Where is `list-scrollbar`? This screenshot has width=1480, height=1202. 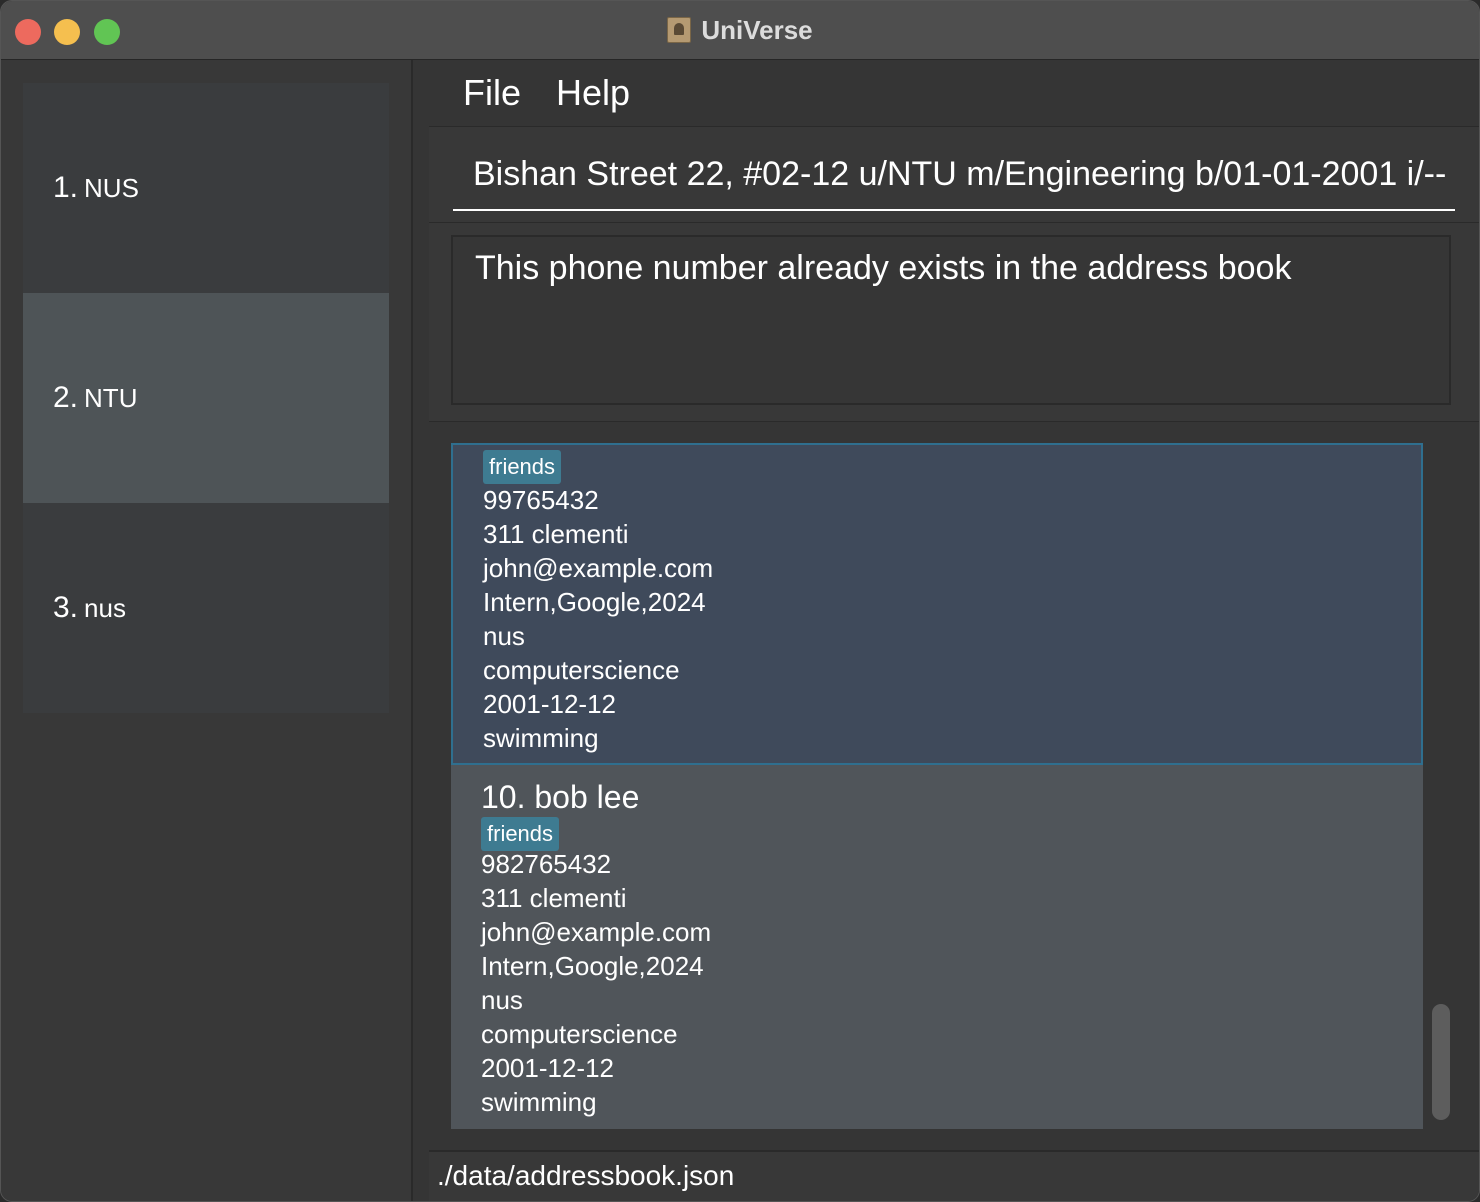
list-scrollbar is located at coordinates (1441, 1062).